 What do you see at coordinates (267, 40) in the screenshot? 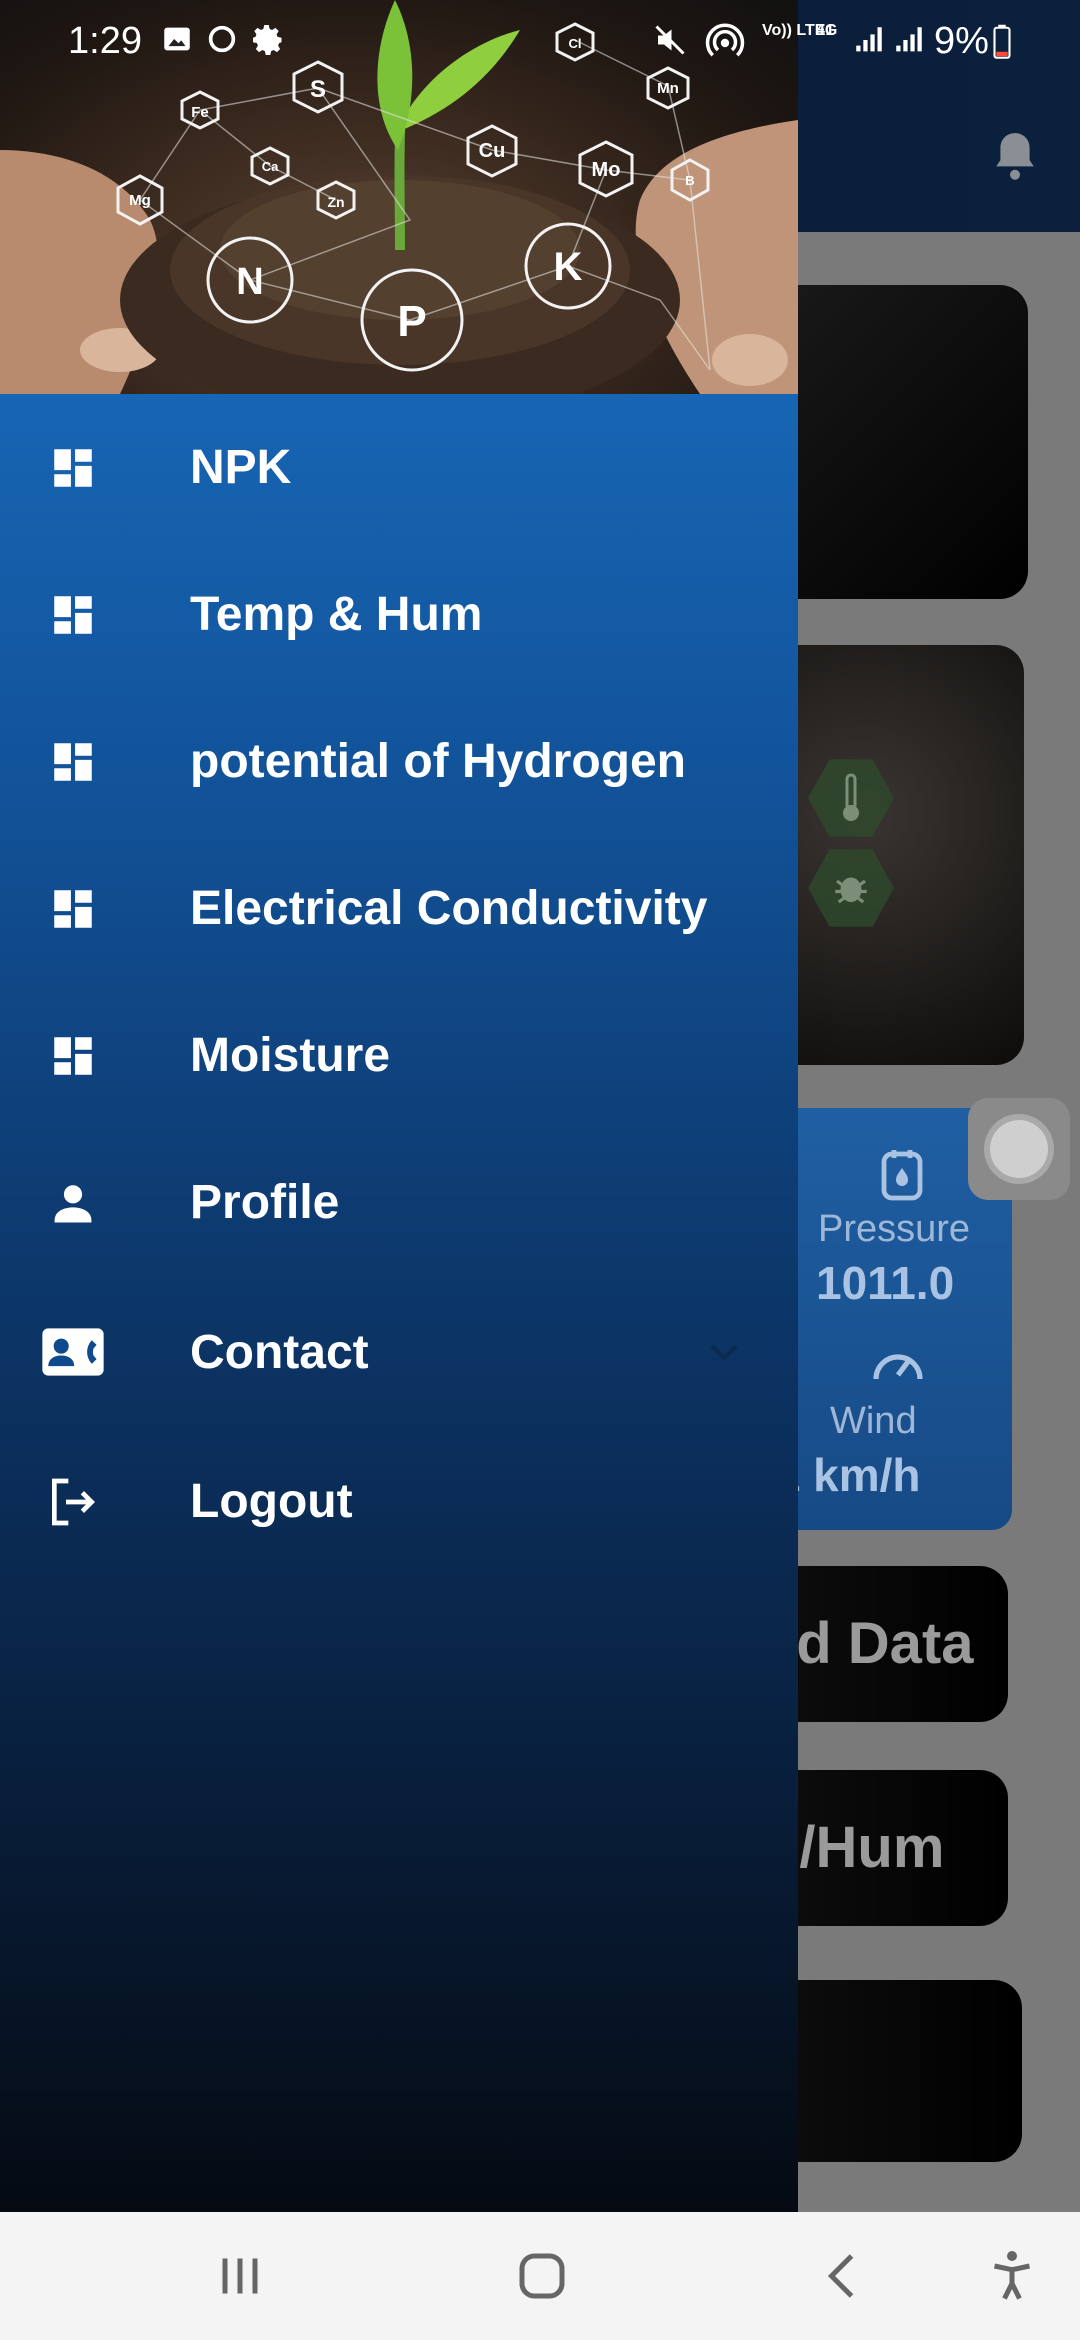
I see `settings-icon` at bounding box center [267, 40].